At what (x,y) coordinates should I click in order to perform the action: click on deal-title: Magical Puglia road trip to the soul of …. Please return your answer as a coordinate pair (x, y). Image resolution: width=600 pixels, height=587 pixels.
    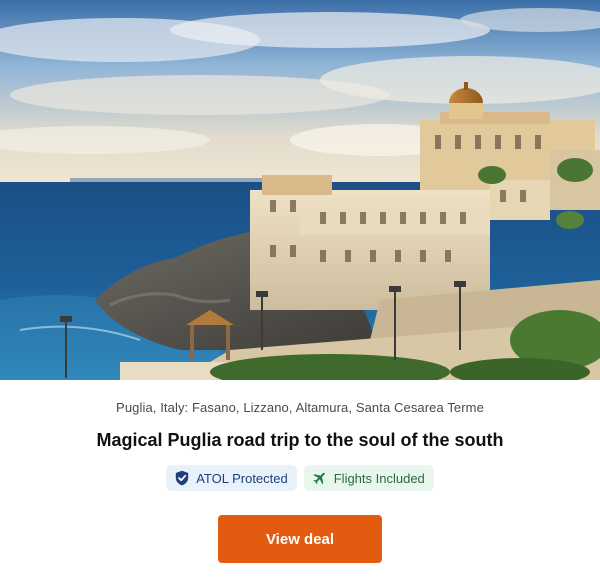
    Looking at the image, I should click on (300, 440).